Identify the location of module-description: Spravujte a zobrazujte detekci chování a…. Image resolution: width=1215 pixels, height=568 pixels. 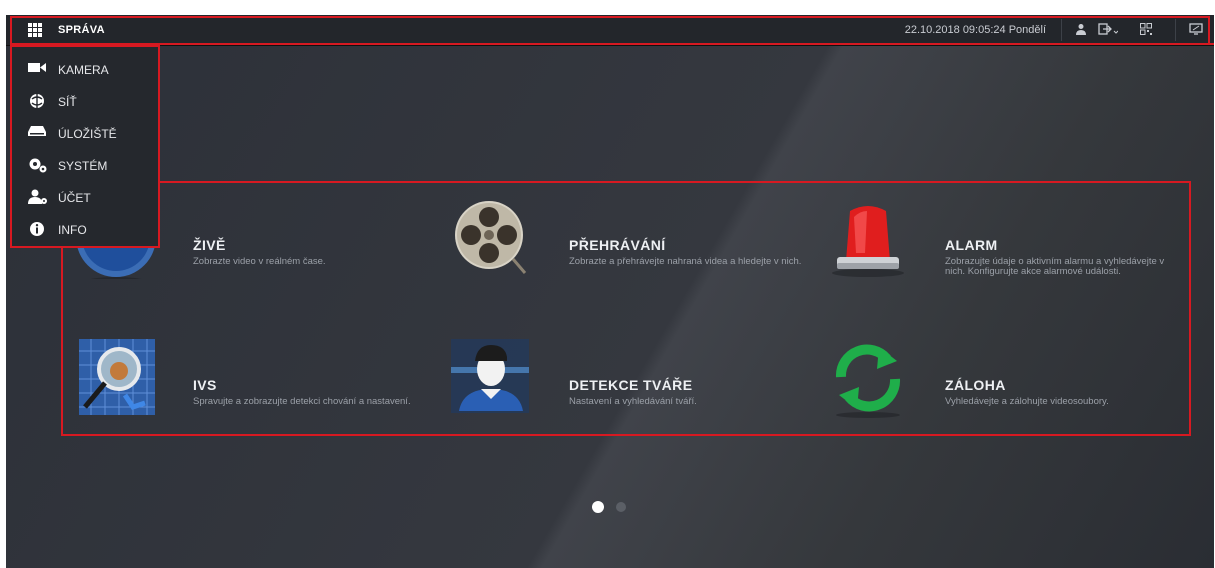
(302, 401).